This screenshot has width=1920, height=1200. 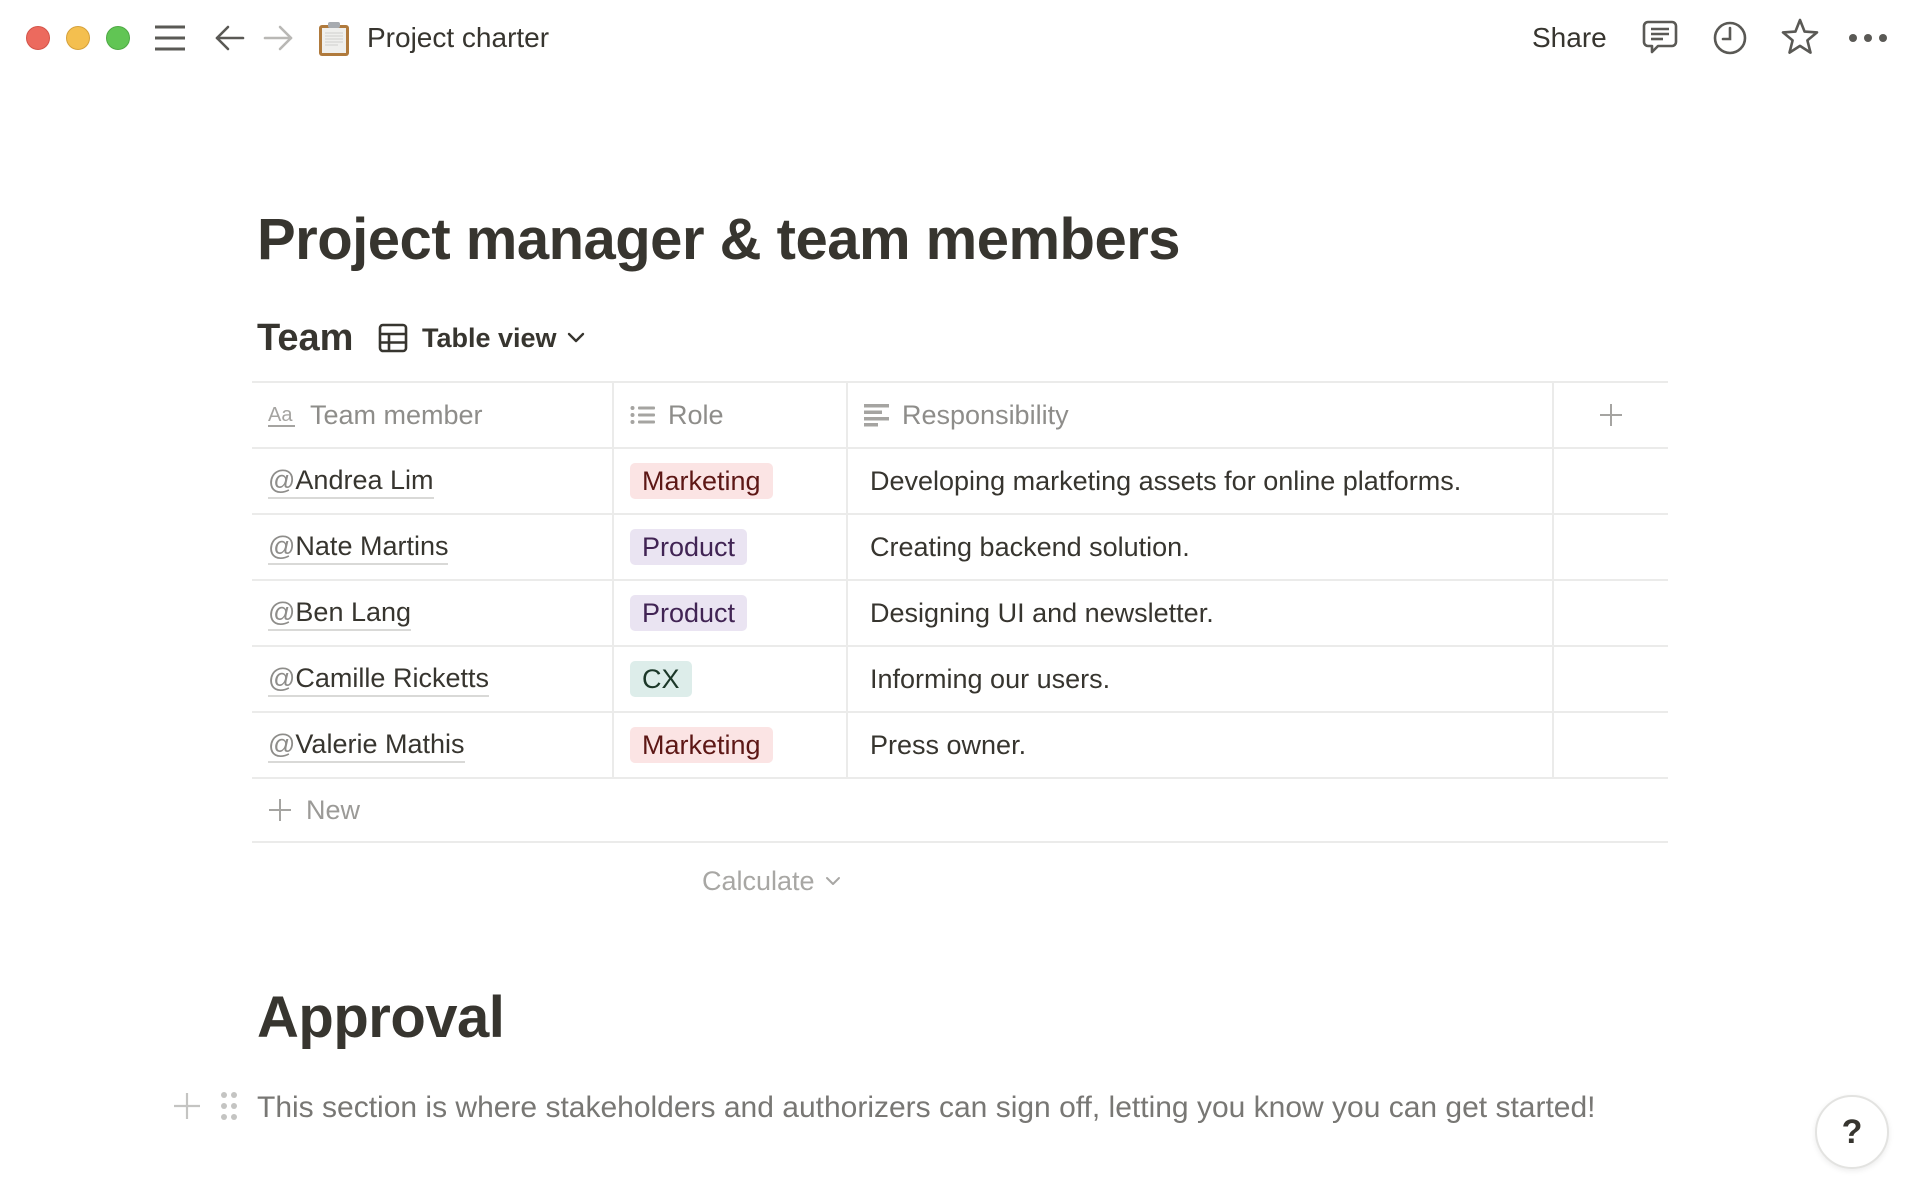 I want to click on table-row-member-cell: @Nate Martins, so click(x=438, y=547).